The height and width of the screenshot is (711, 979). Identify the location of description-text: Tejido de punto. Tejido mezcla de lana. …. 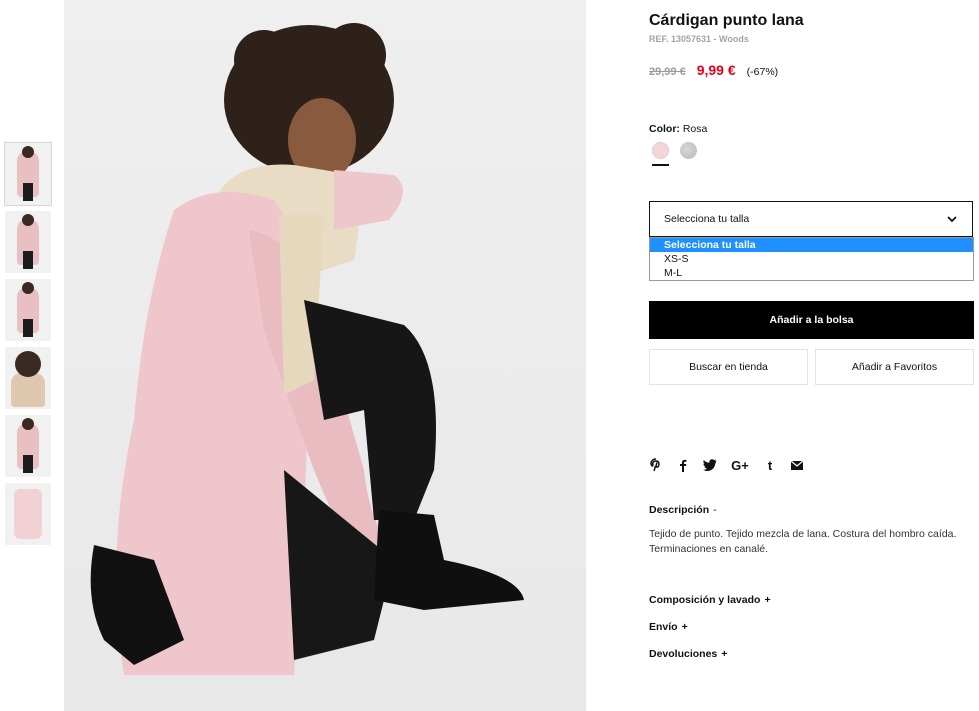
(803, 541).